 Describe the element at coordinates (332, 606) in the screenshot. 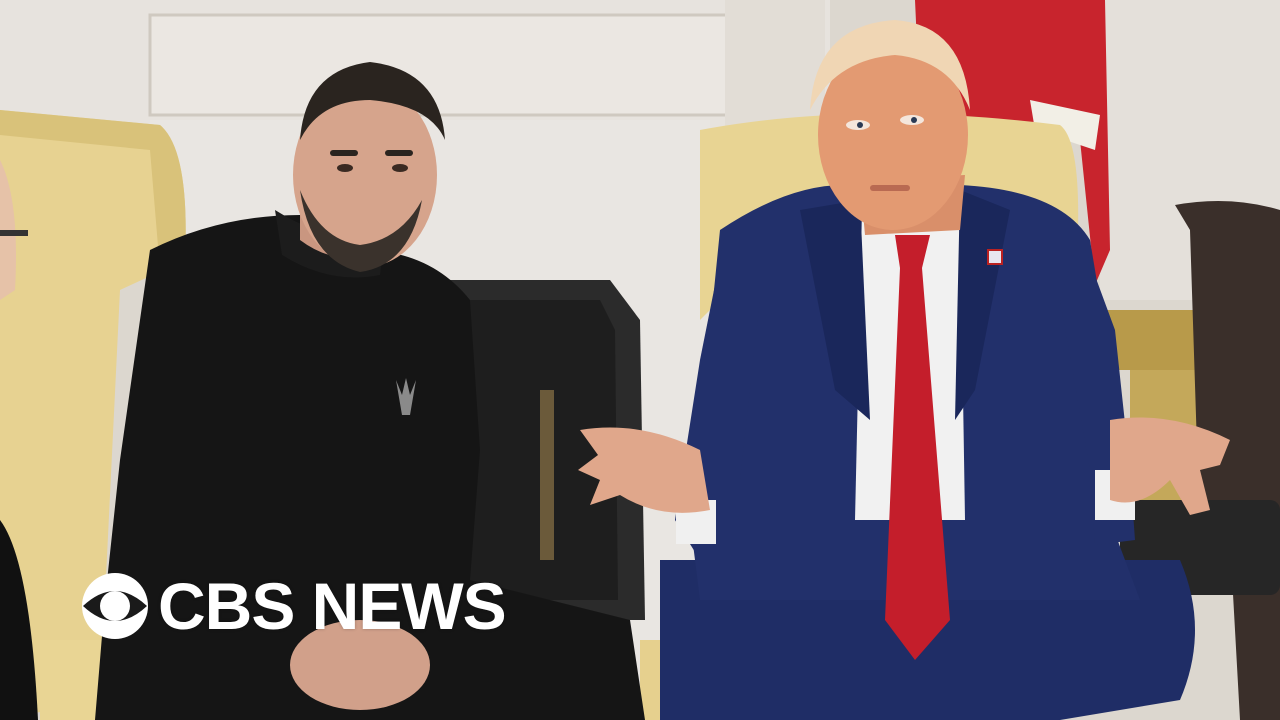

I see `logo-wordmark: CBS NEWS` at that location.